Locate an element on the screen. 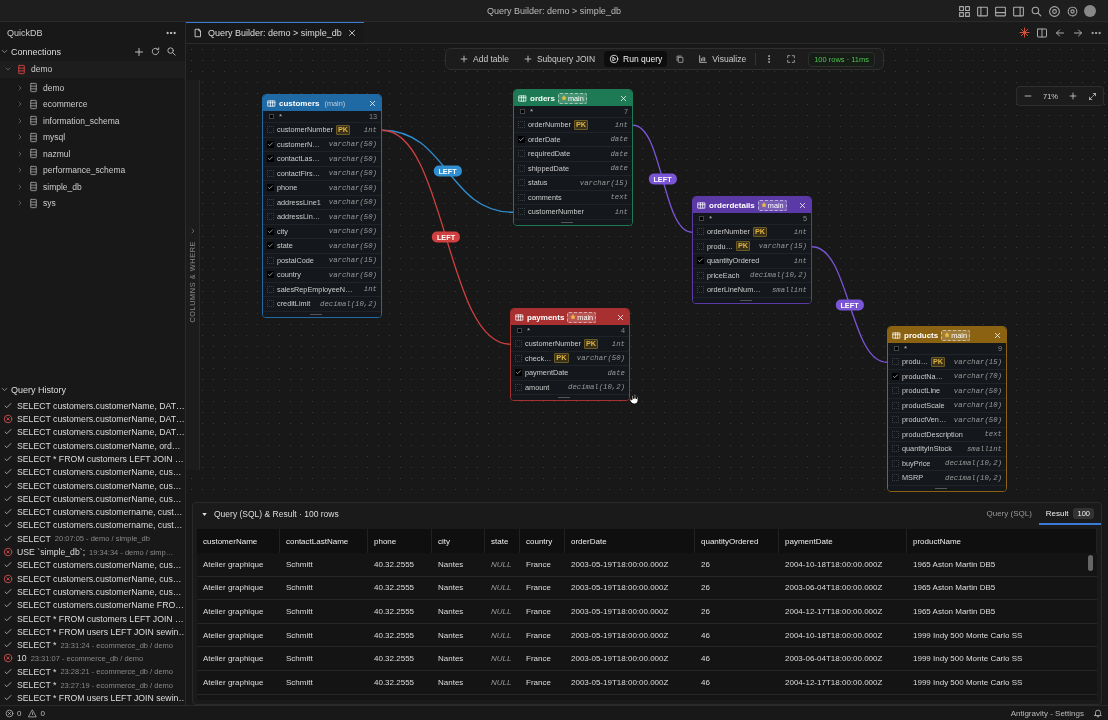 The width and height of the screenshot is (1108, 720). column-header: state is located at coordinates (502, 541).